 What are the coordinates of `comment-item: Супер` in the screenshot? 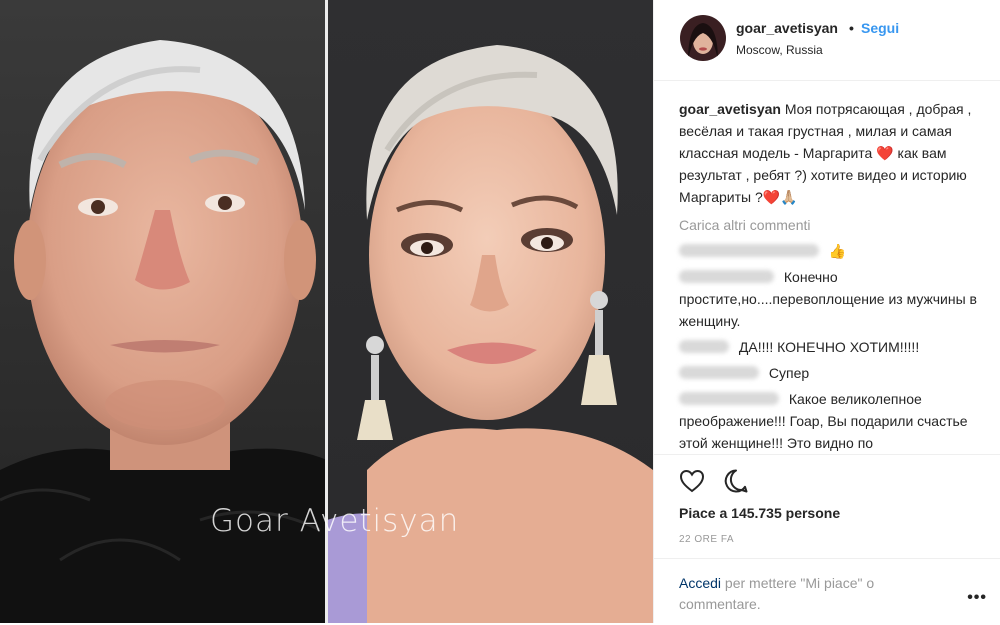 It's located at (829, 373).